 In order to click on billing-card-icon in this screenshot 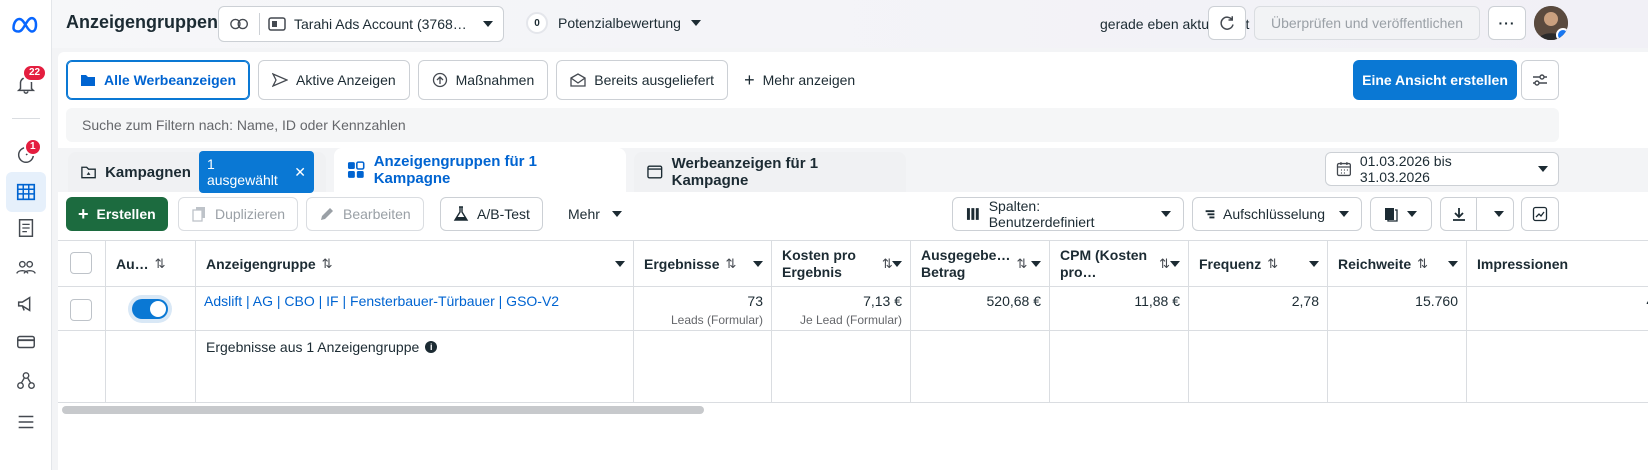, I will do `click(26, 342)`.